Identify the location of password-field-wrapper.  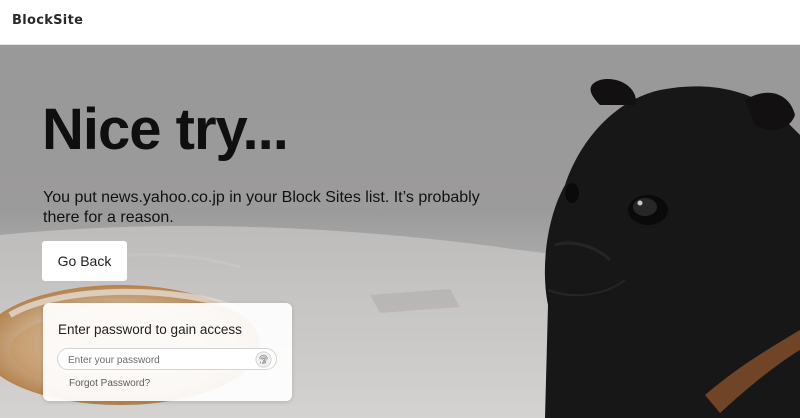
(167, 359).